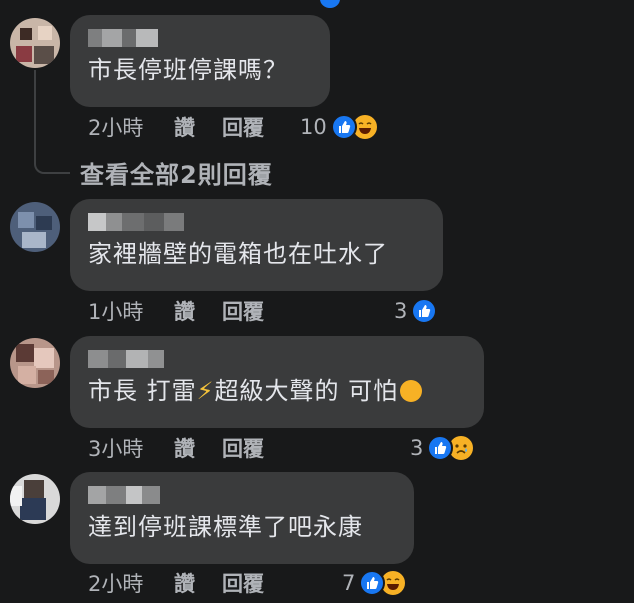 The image size is (634, 603). What do you see at coordinates (131, 448) in the screenshot?
I see `comment-time: 3小時` at bounding box center [131, 448].